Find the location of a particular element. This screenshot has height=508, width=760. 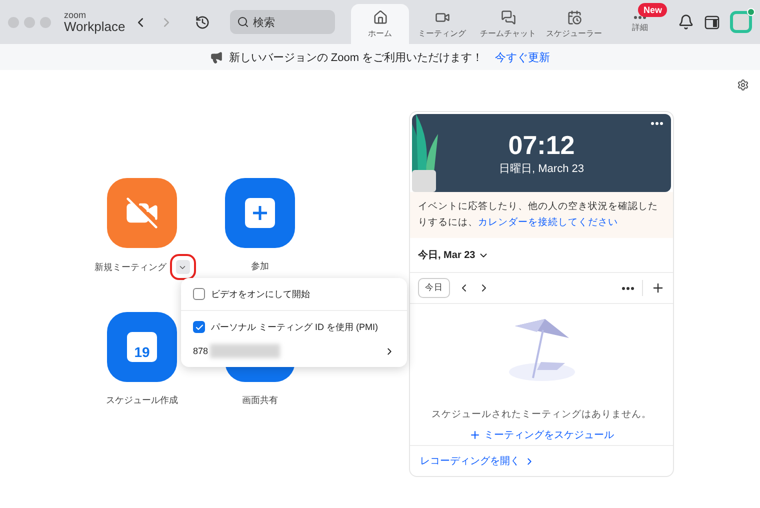

action-label: 参加 is located at coordinates (260, 266).